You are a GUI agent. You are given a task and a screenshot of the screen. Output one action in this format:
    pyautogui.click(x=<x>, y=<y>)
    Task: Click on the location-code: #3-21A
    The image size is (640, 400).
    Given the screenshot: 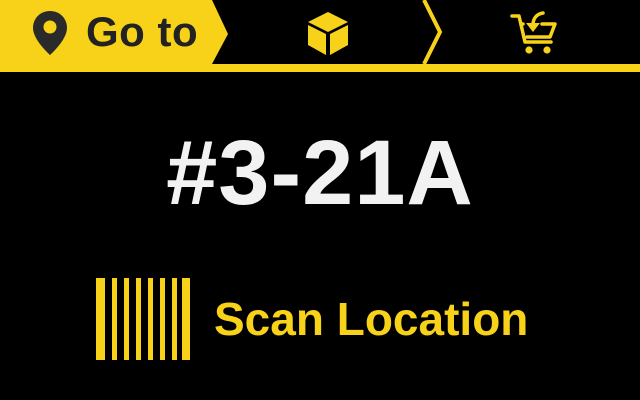 What is the action you would take?
    pyautogui.click(x=320, y=173)
    